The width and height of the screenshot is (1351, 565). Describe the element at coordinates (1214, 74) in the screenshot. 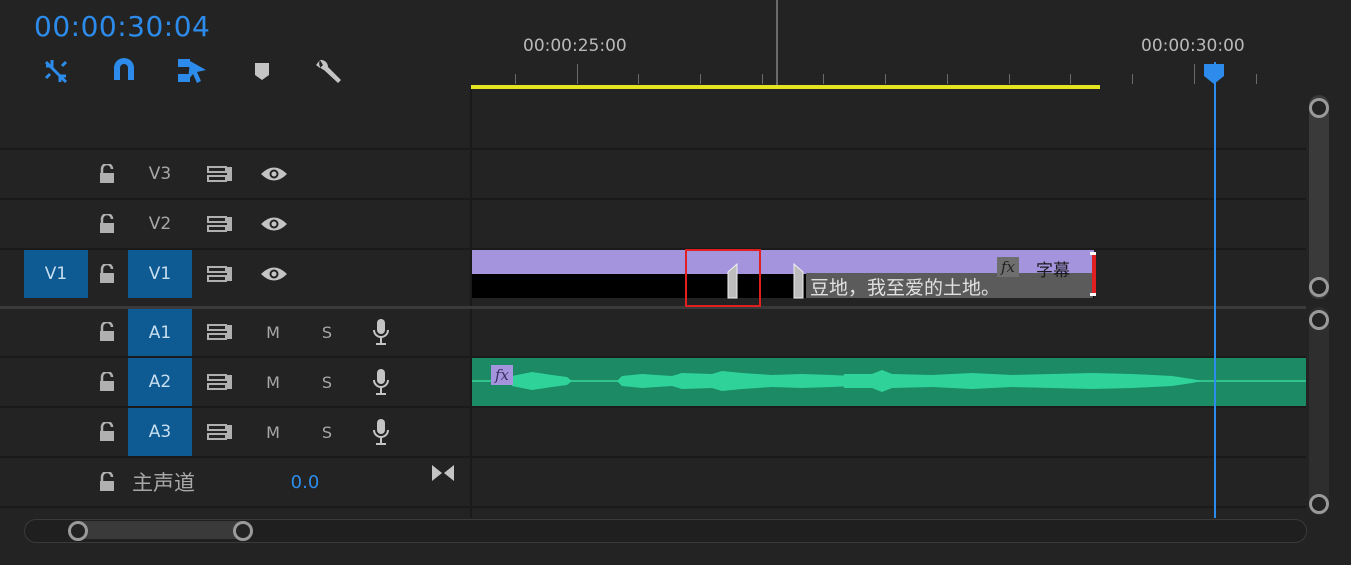

I see `playhead-handle` at that location.